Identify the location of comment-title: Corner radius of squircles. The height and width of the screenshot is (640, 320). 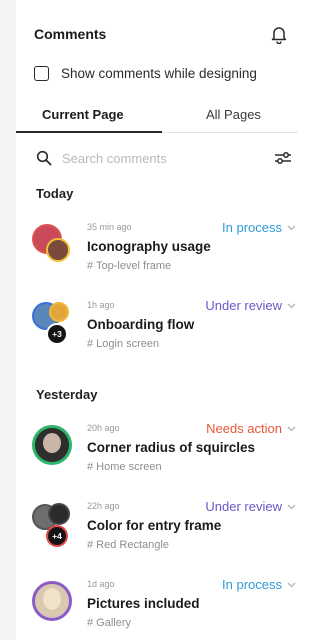
(171, 447).